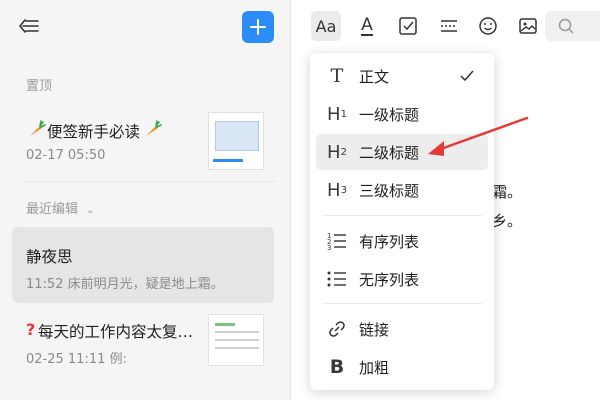  Describe the element at coordinates (337, 279) in the screenshot. I see `bullet-list-icon` at that location.